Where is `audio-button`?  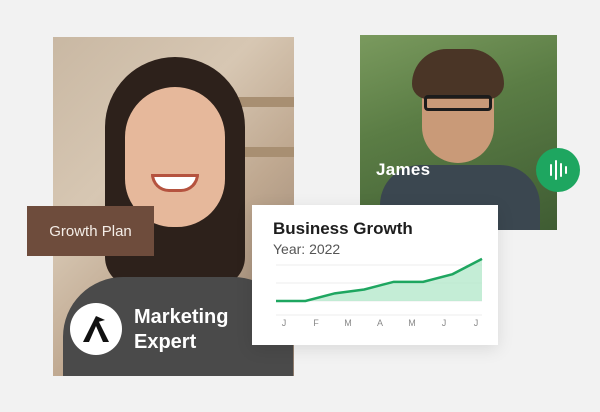
audio-button is located at coordinates (558, 170).